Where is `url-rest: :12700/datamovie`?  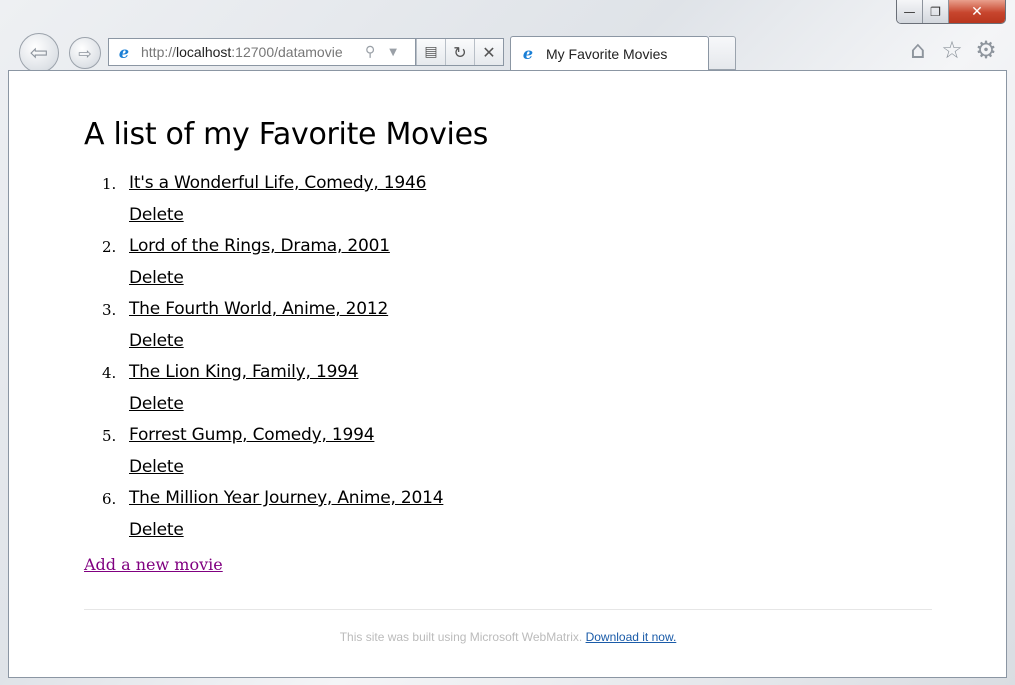
url-rest: :12700/datamovie is located at coordinates (287, 52).